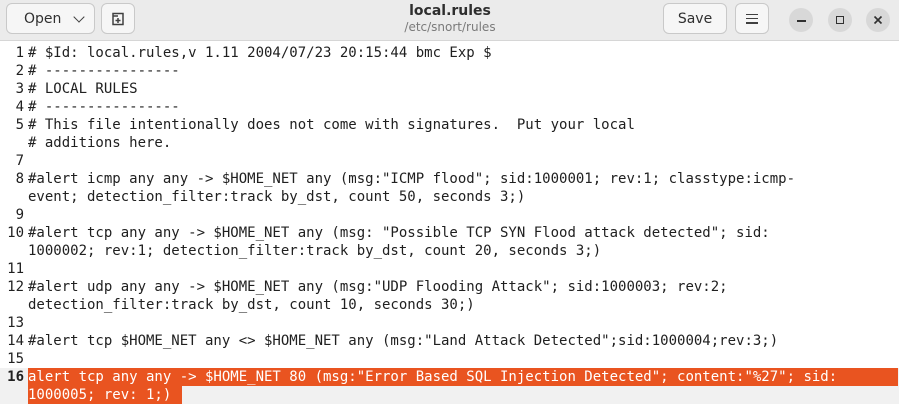  What do you see at coordinates (100, 395) in the screenshot?
I see `line-text: 1000005; rev: 1;)` at bounding box center [100, 395].